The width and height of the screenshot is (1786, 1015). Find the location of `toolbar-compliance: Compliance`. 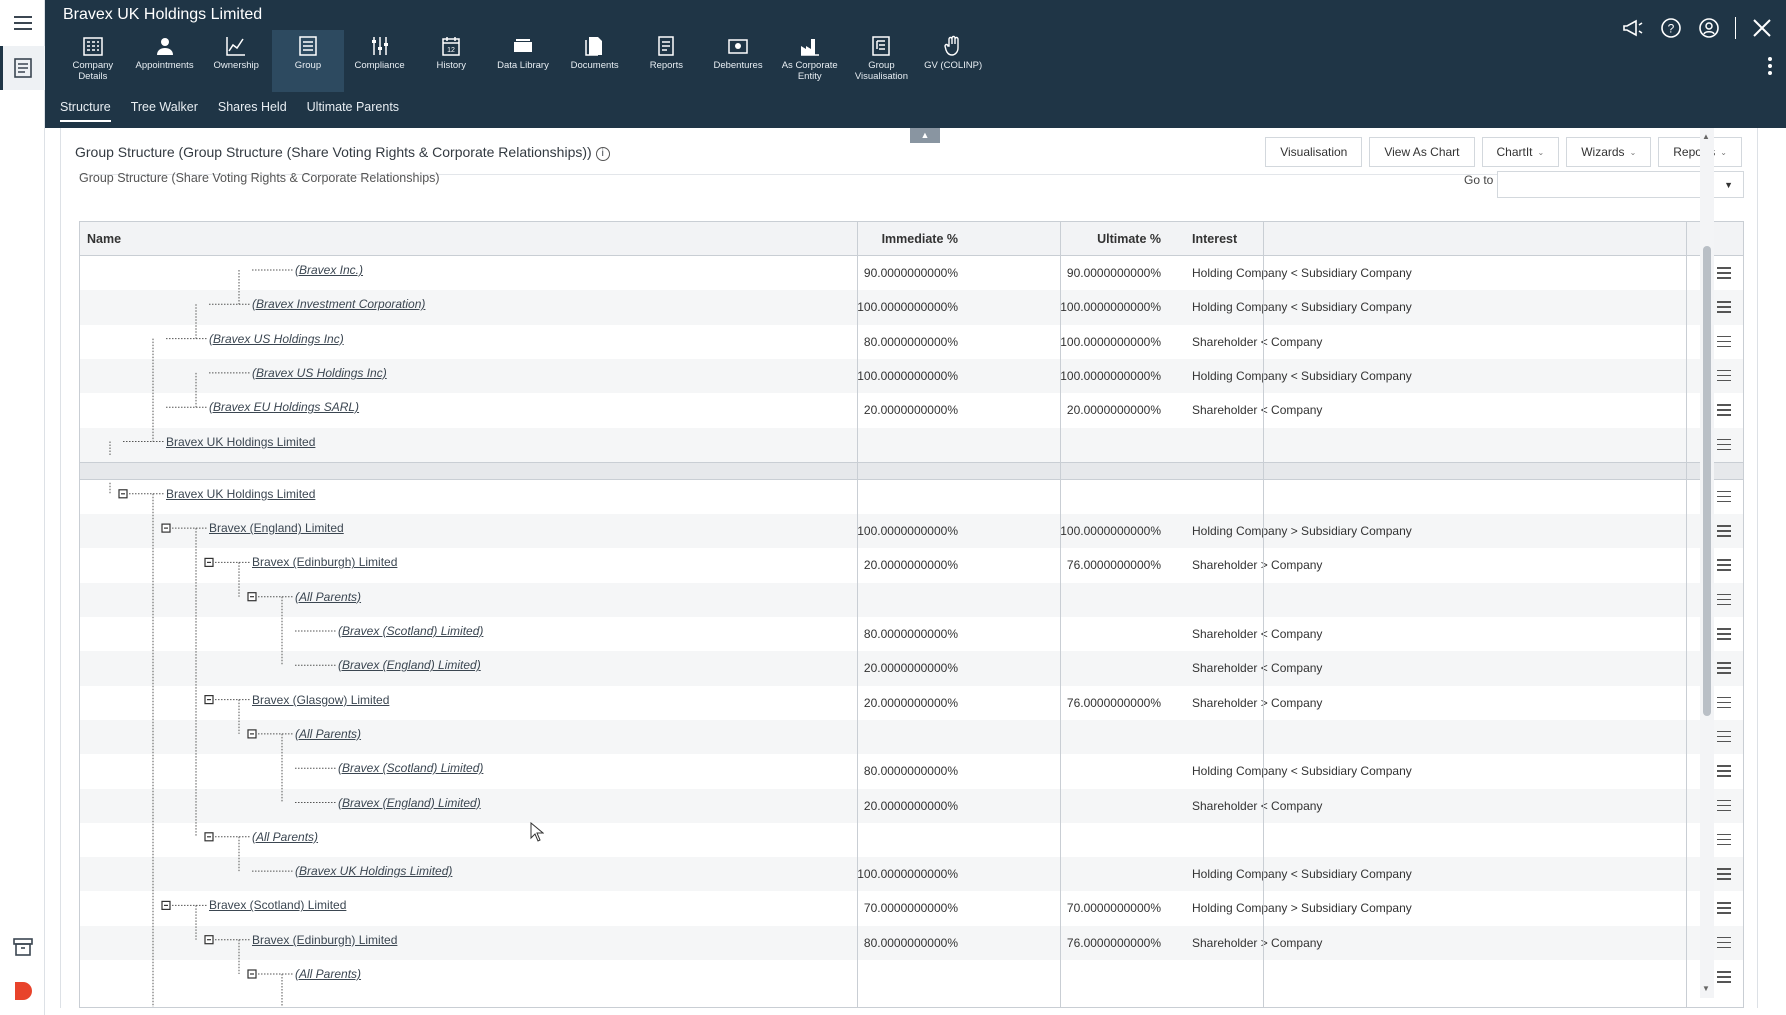

toolbar-compliance: Compliance is located at coordinates (380, 61).